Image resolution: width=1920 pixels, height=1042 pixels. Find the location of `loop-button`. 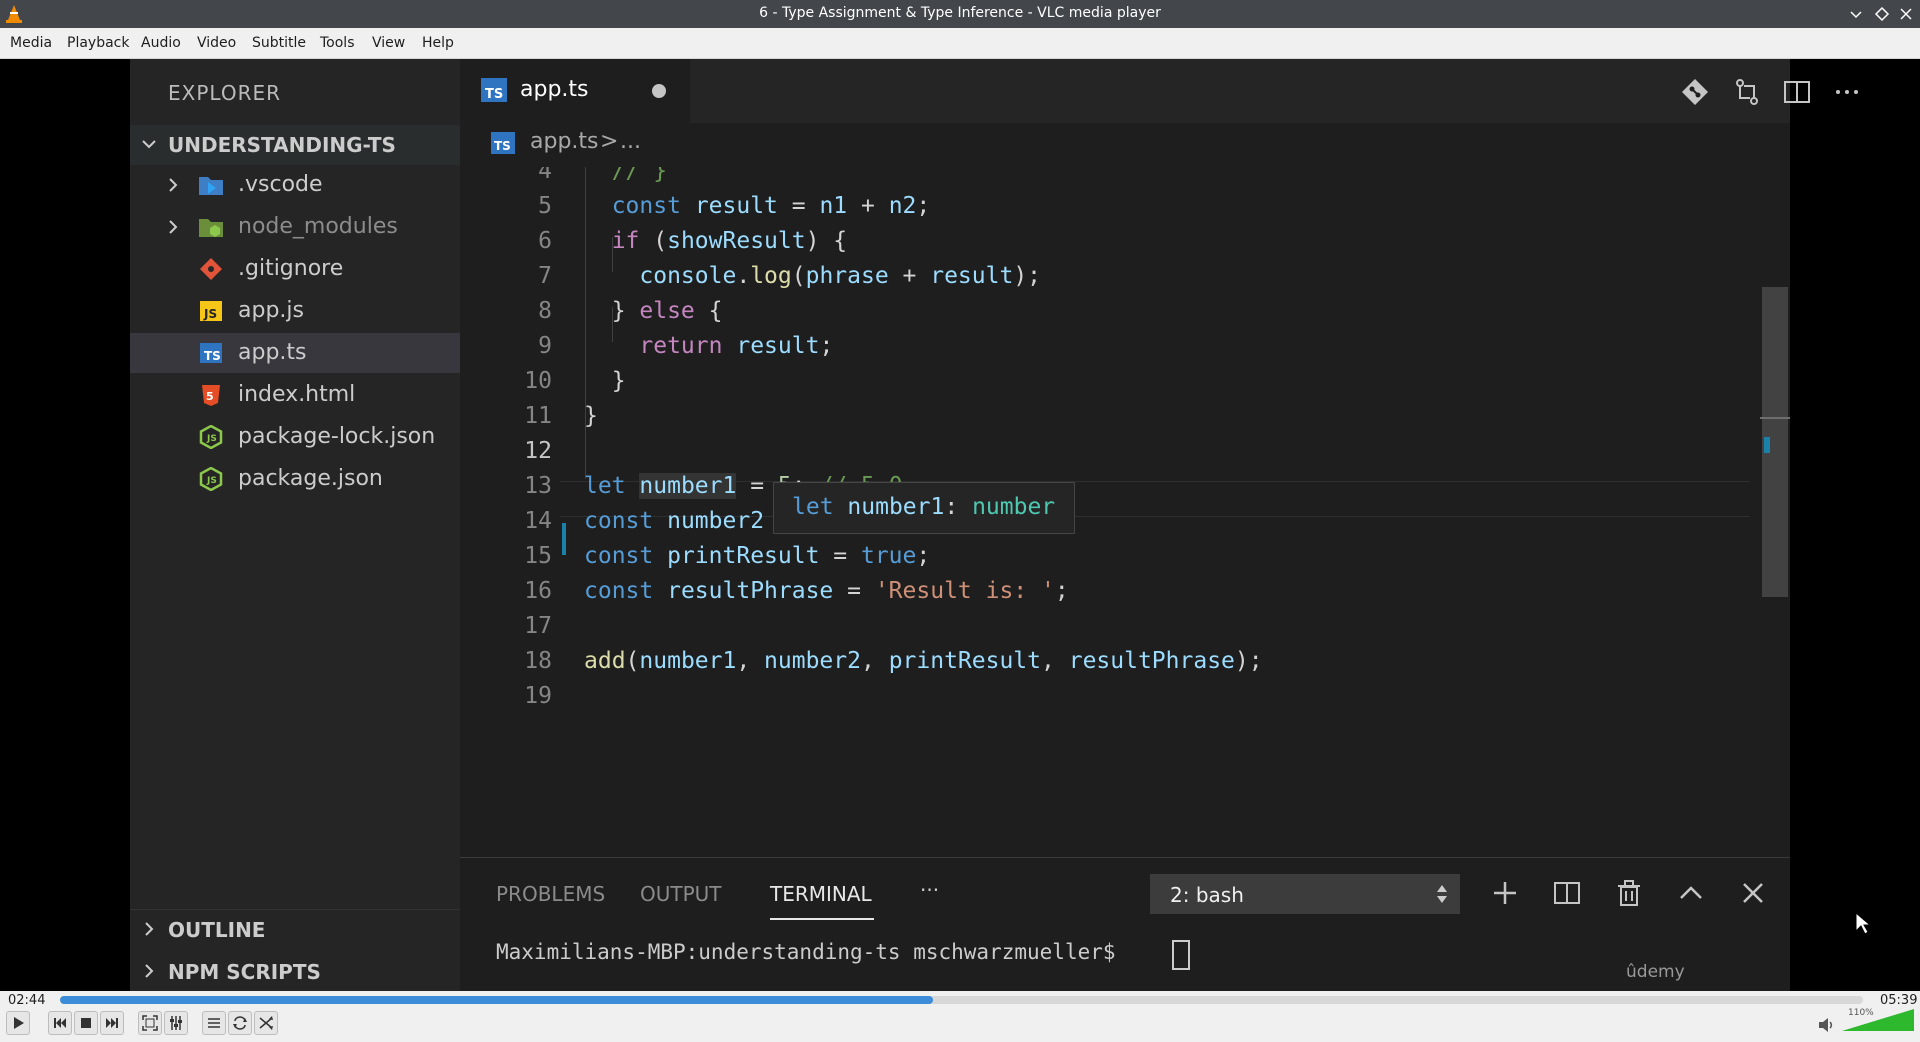

loop-button is located at coordinates (240, 1023).